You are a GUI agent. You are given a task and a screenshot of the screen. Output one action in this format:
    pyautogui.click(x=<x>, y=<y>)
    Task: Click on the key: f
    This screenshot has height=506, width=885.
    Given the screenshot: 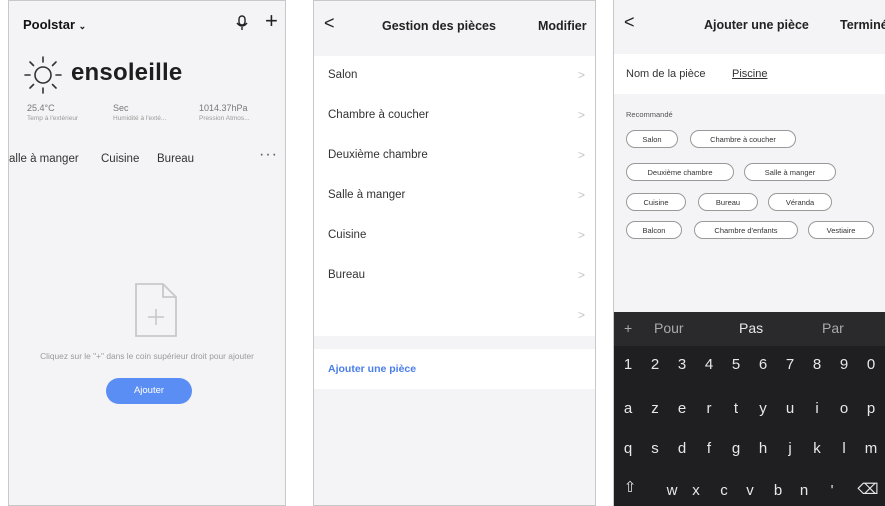 What is the action you would take?
    pyautogui.click(x=709, y=448)
    